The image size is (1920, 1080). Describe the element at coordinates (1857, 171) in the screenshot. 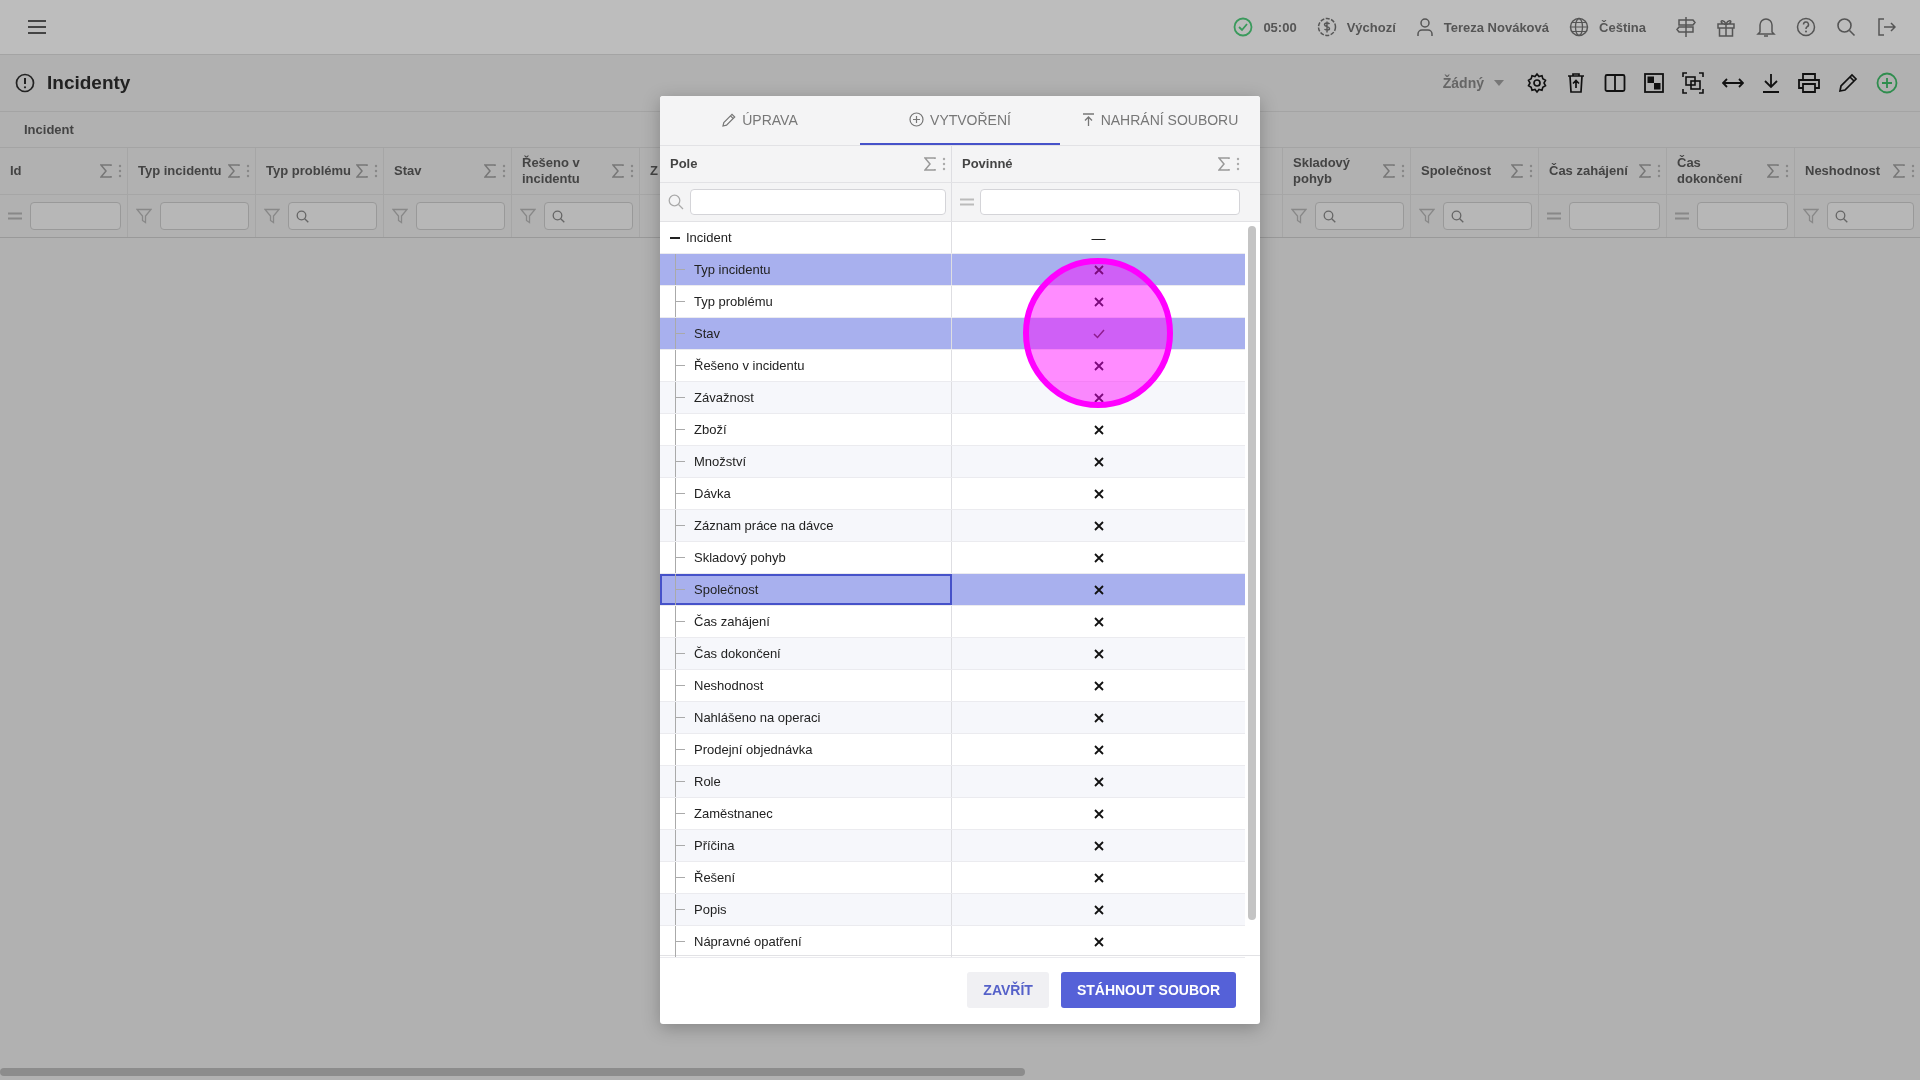

I see `column-header: Neshodnost` at that location.